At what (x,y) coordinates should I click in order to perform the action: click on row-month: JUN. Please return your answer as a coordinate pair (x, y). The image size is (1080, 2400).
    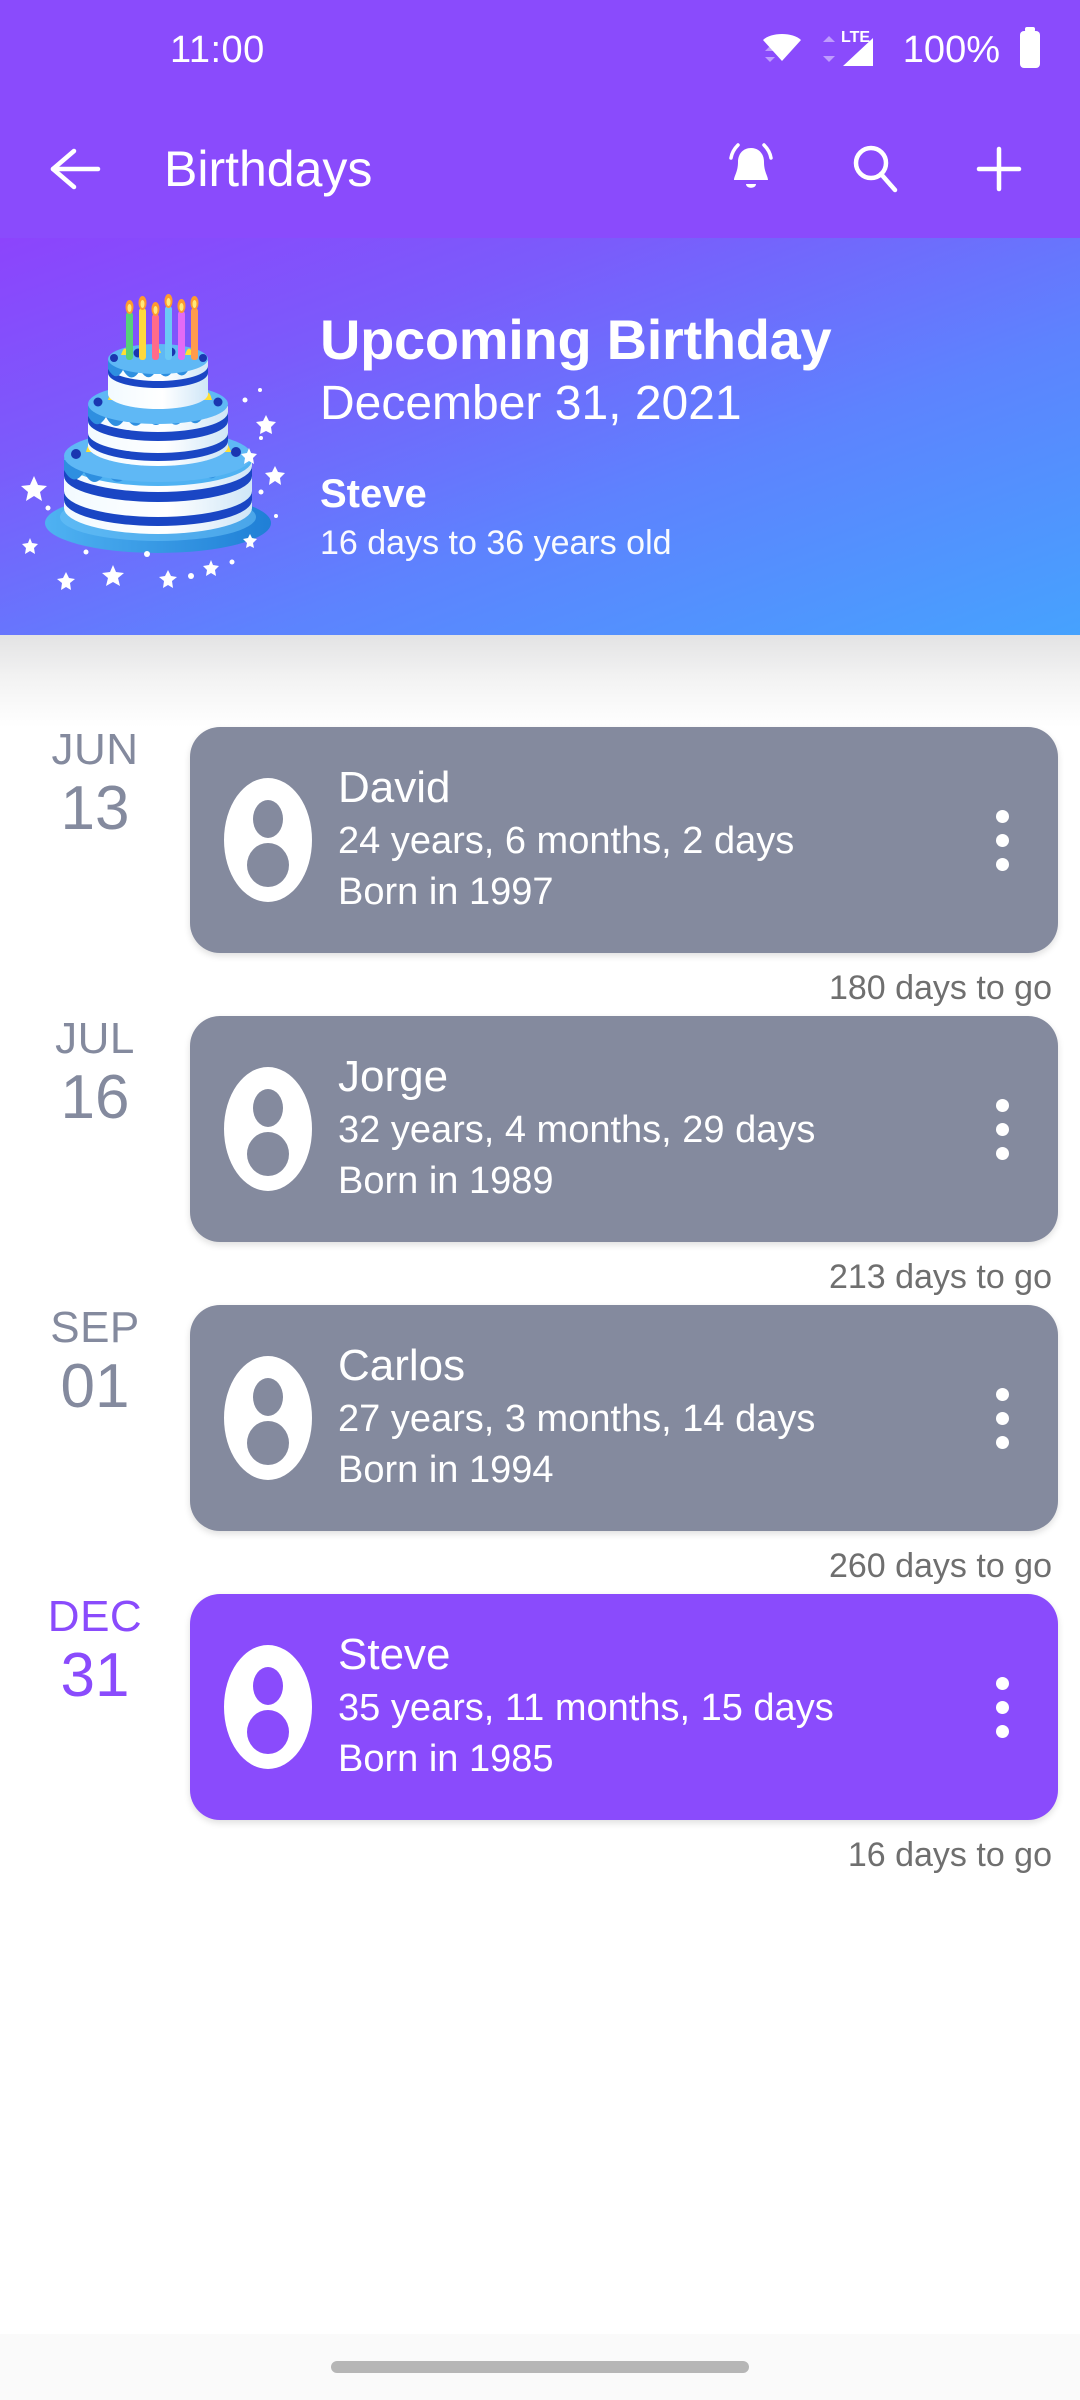
    Looking at the image, I should click on (95, 749).